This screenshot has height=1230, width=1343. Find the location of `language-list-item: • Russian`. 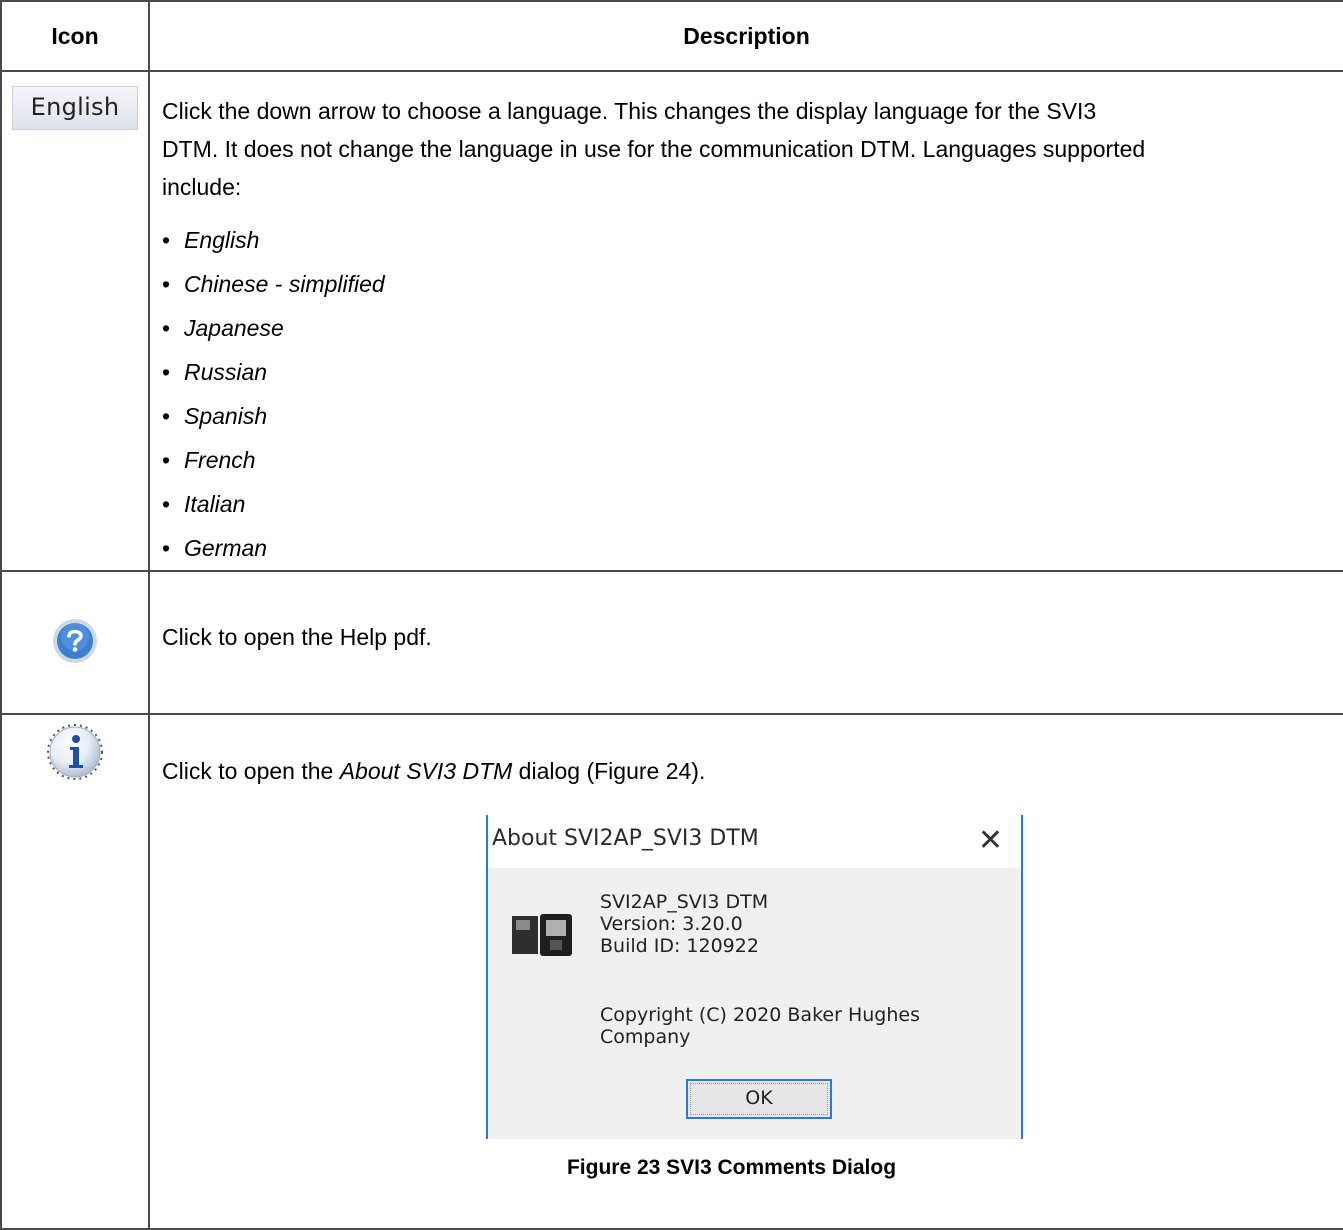

language-list-item: • Russian is located at coordinates (746, 372).